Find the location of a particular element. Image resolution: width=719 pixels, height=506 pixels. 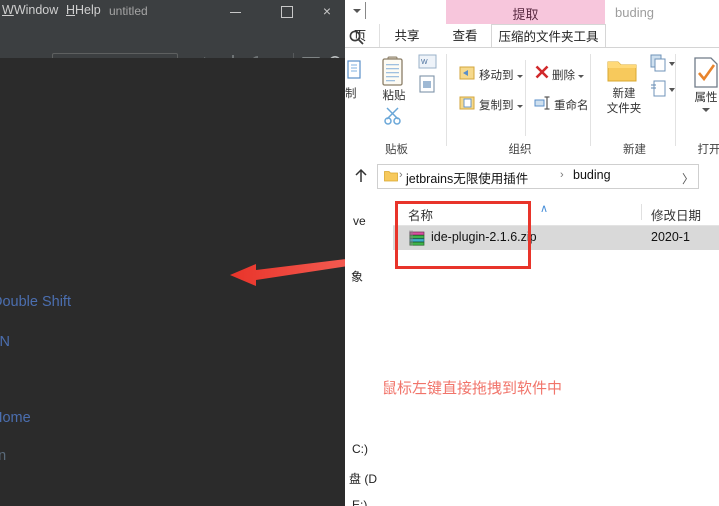

new-item-icon is located at coordinates (663, 66).